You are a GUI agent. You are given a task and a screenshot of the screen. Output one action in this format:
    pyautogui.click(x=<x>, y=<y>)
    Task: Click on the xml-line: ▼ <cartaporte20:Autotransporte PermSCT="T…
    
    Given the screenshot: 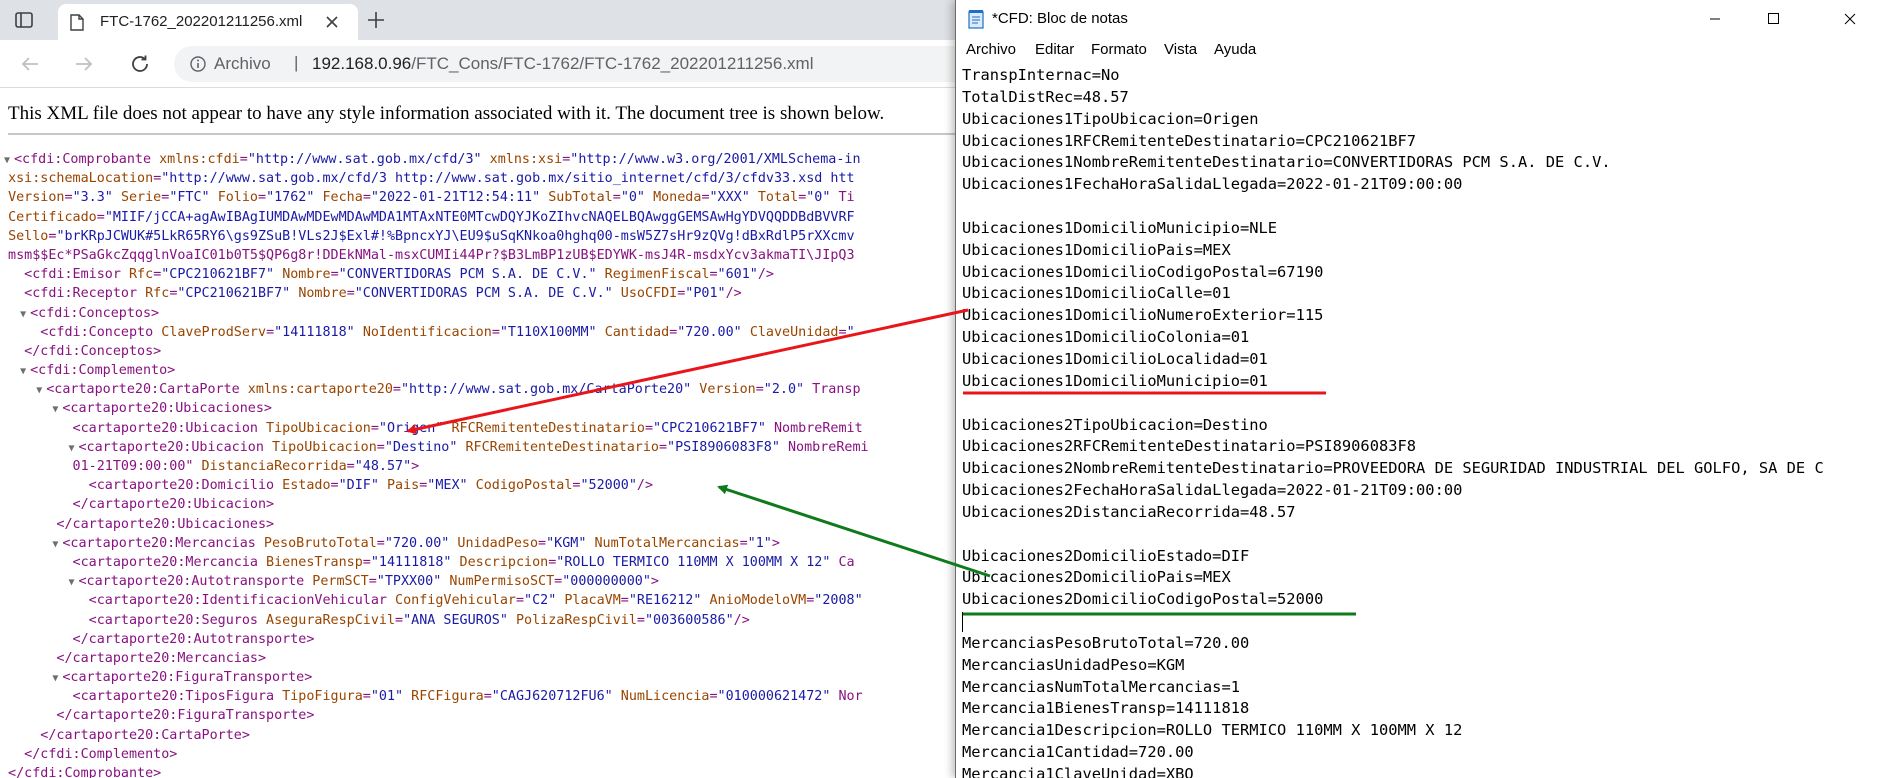 What is the action you would take?
    pyautogui.click(x=480, y=581)
    